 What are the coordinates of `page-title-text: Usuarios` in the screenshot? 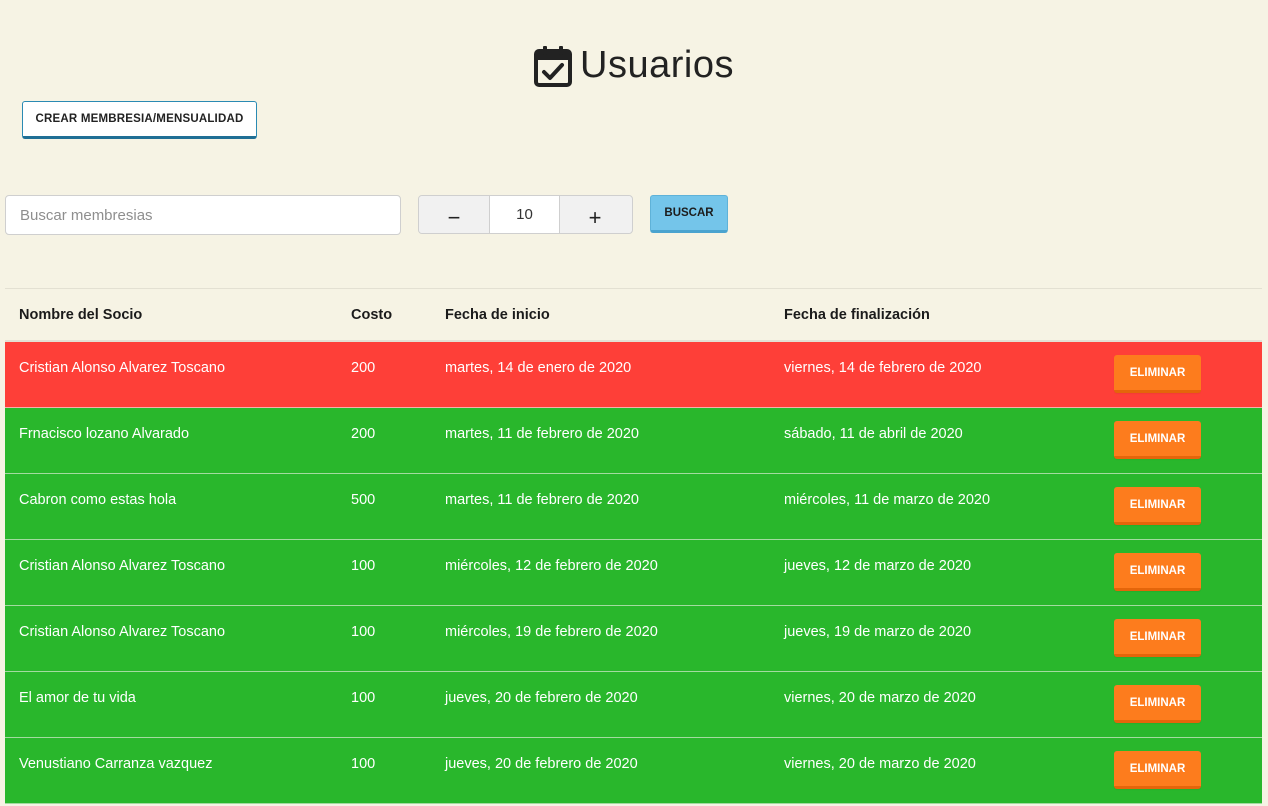 It's located at (657, 65).